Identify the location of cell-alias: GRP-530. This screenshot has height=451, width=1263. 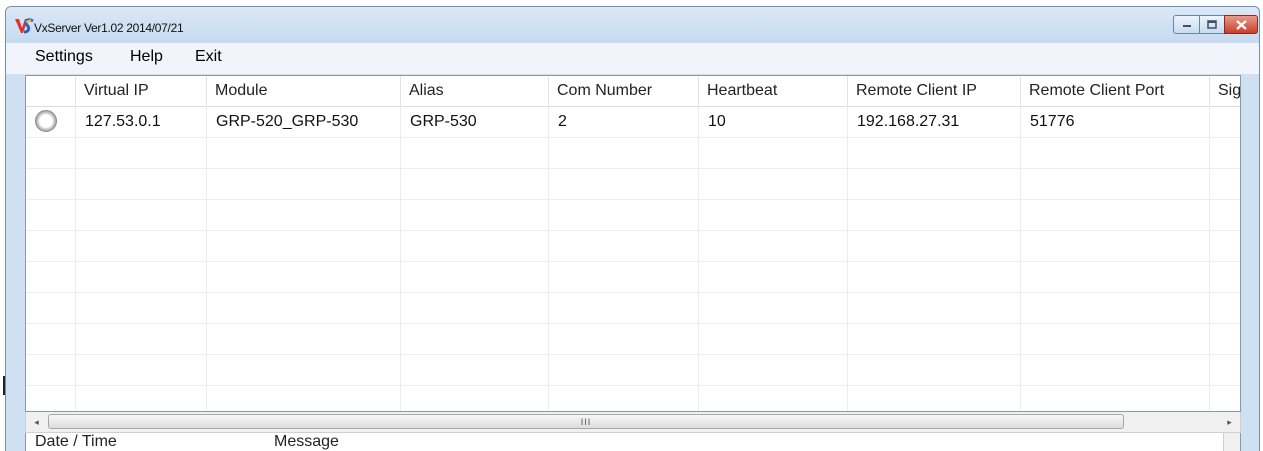
(475, 121).